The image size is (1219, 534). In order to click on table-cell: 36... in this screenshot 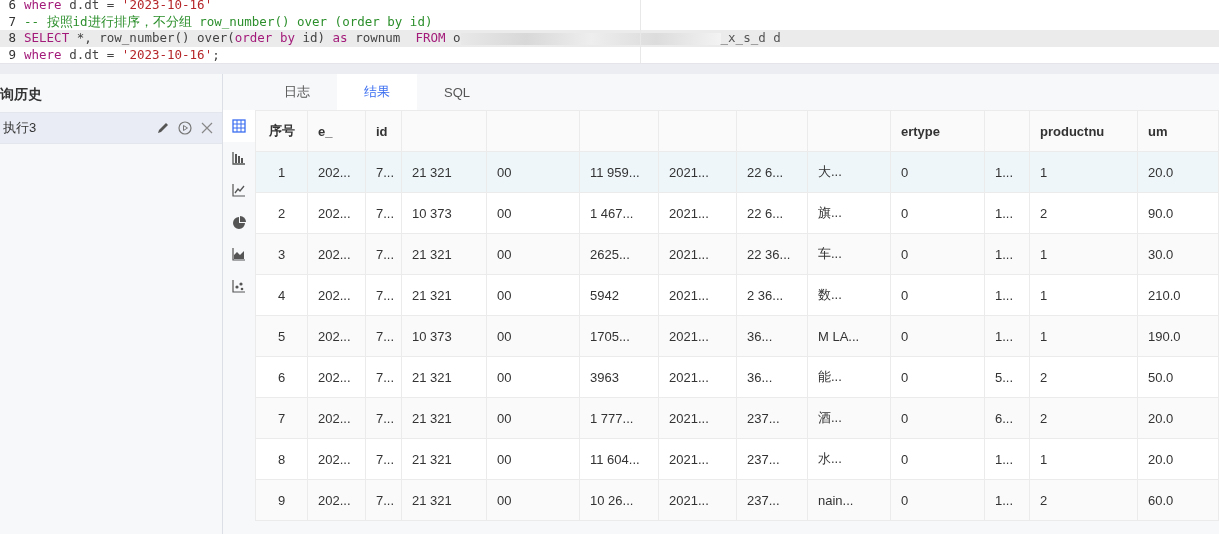, I will do `click(772, 377)`.